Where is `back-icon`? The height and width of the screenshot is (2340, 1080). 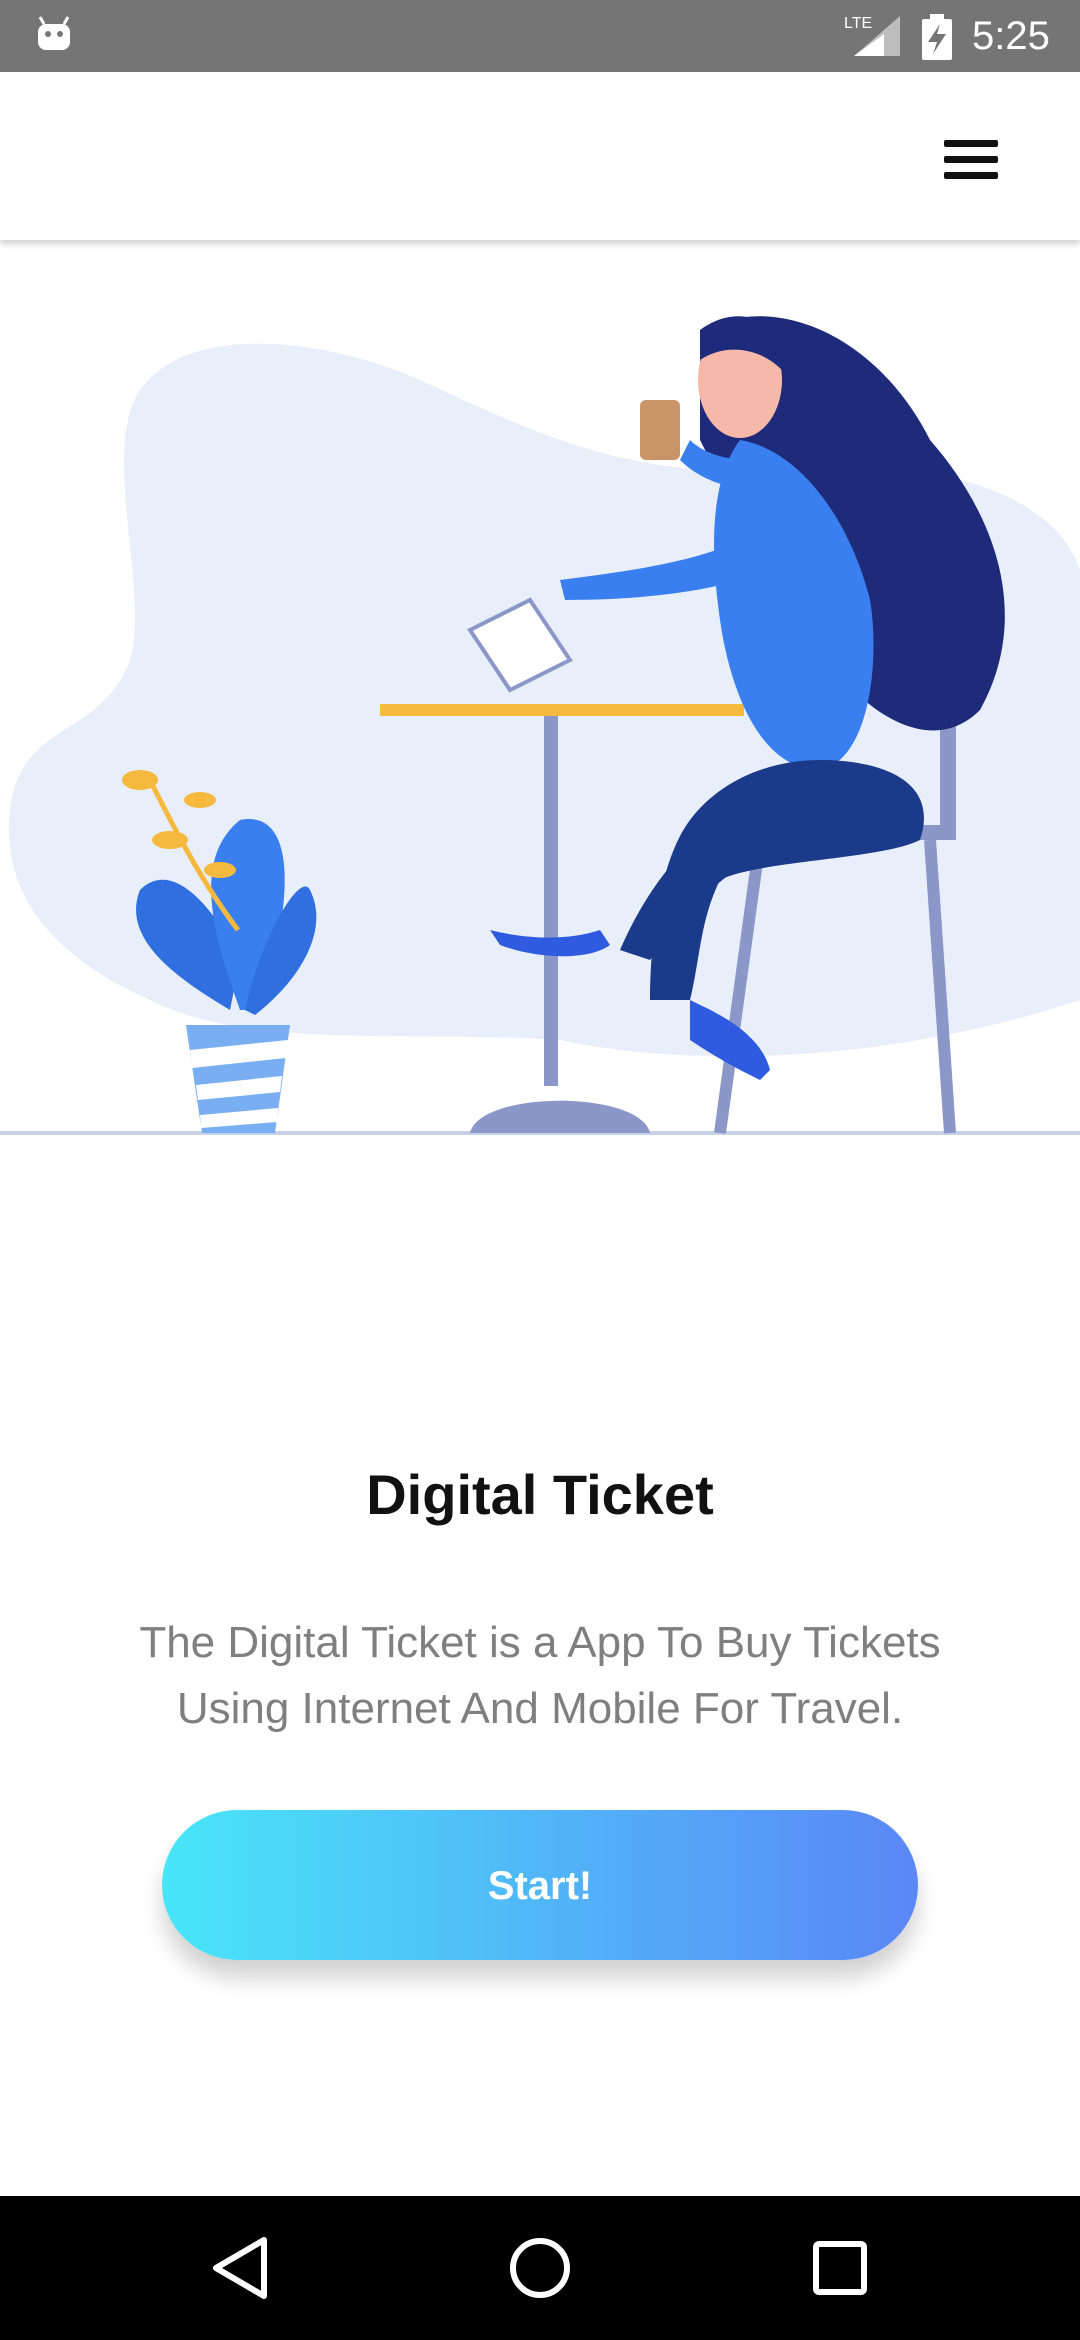
back-icon is located at coordinates (242, 2268).